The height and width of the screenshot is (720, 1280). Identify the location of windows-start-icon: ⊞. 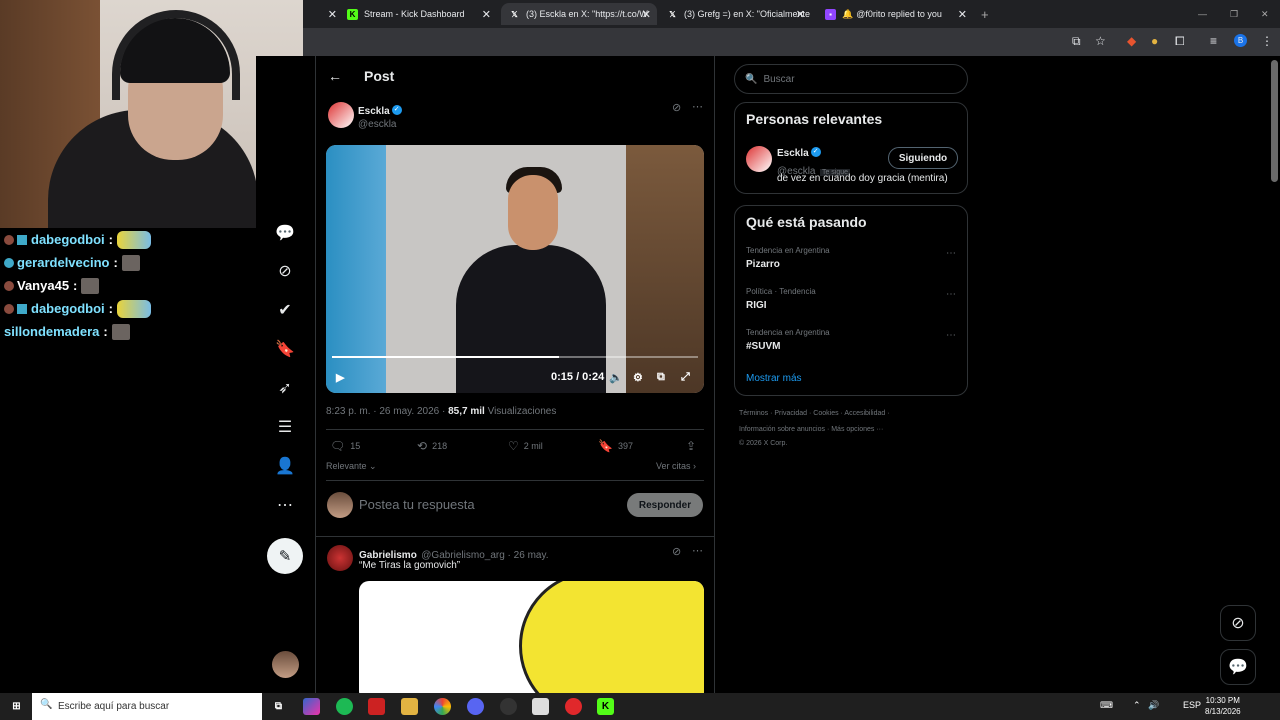
(16, 706).